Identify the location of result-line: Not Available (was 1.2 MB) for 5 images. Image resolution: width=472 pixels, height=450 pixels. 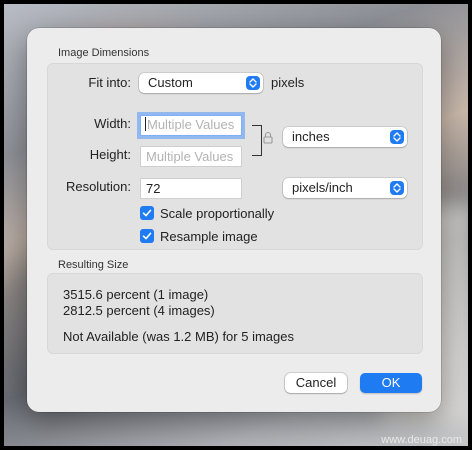
(178, 336).